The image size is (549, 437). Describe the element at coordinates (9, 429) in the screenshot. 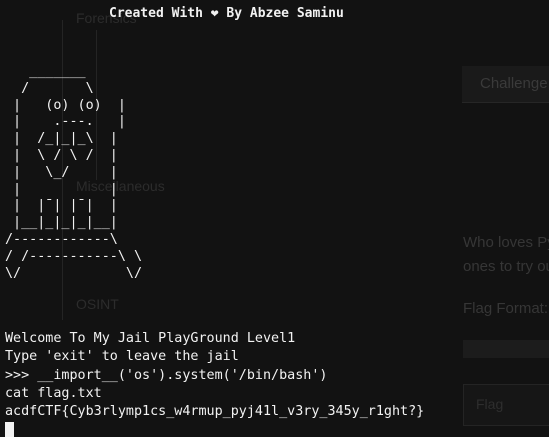

I see `terminal-cursor` at that location.